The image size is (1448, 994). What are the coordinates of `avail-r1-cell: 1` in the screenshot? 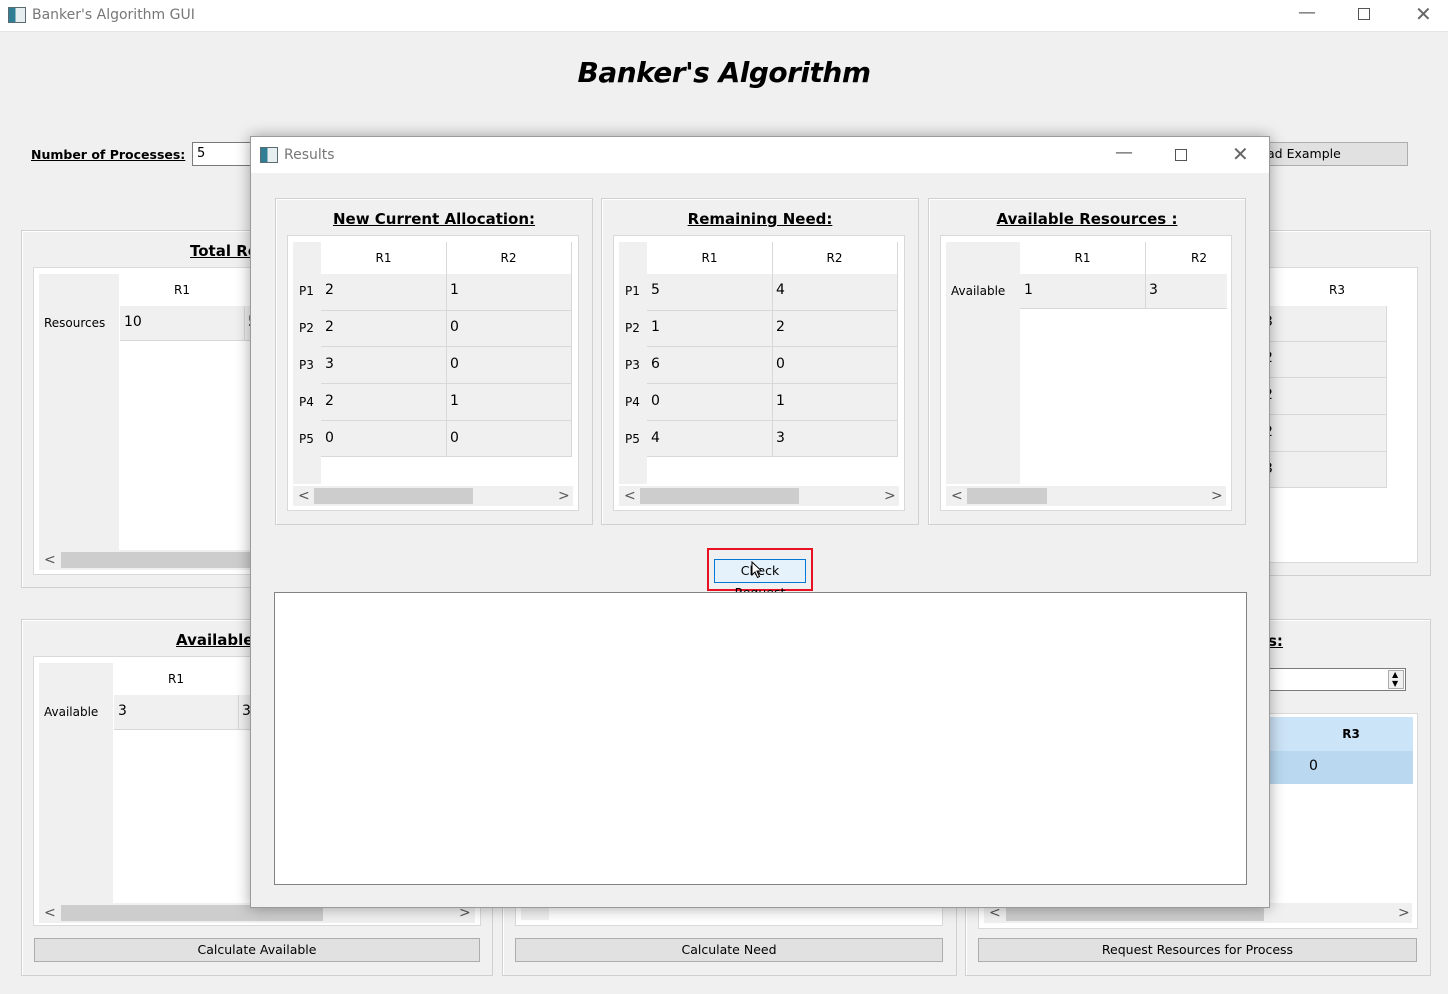 It's located at (1028, 290).